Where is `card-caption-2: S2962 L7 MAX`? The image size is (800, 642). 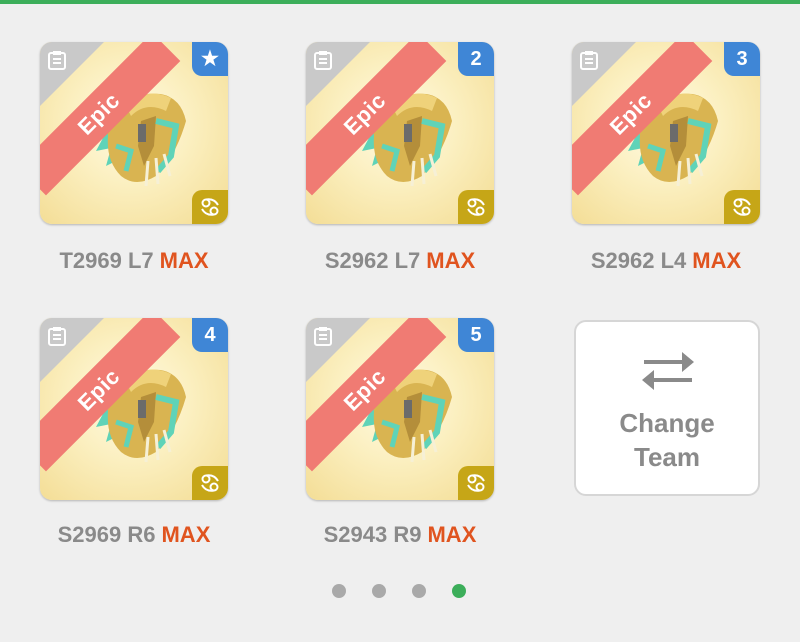
card-caption-2: S2962 L7 MAX is located at coordinates (400, 261).